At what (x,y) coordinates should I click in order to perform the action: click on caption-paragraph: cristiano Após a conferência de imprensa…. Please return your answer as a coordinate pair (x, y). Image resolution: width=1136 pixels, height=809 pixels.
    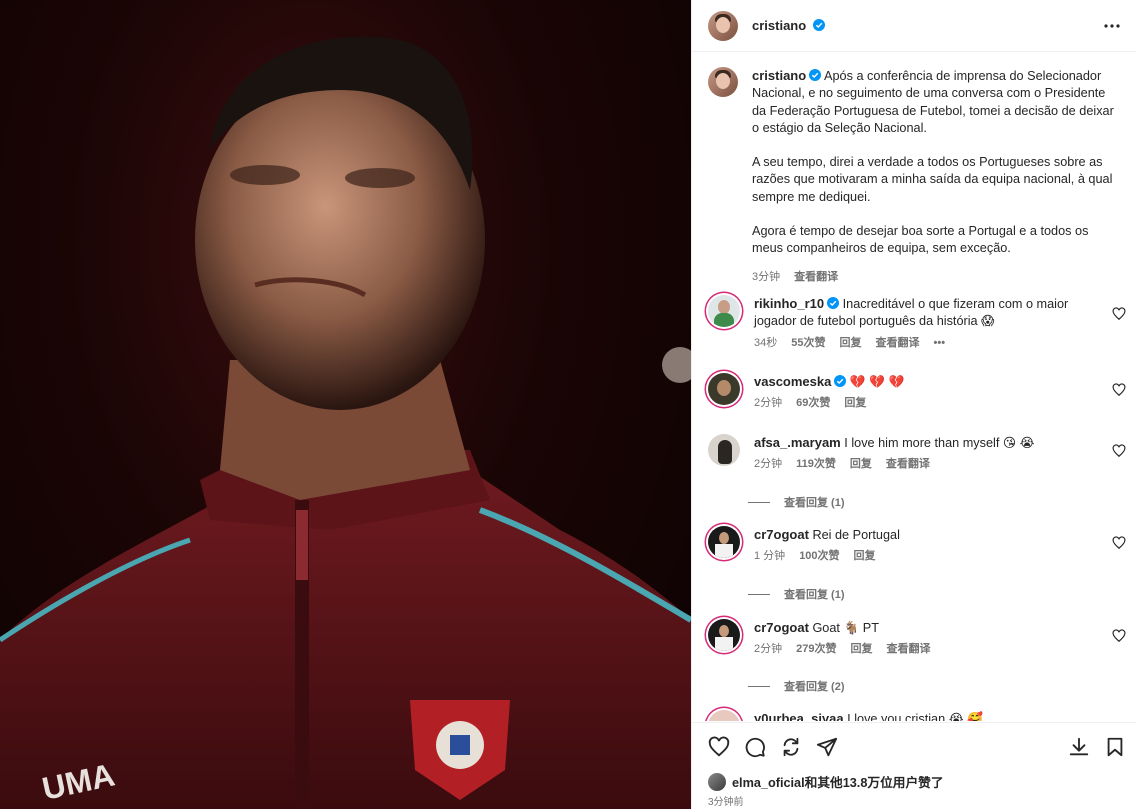
    Looking at the image, I should click on (936, 102).